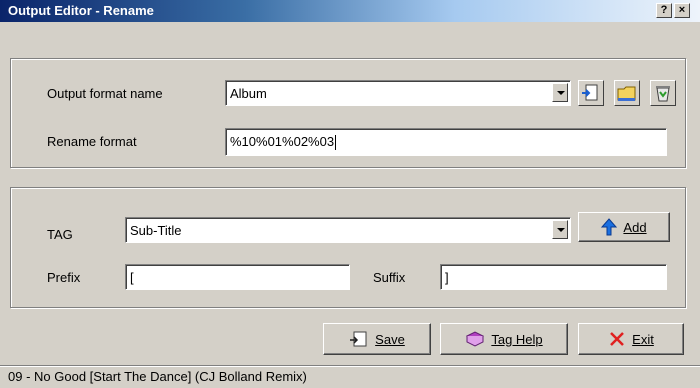  I want to click on close-button: ×, so click(682, 10).